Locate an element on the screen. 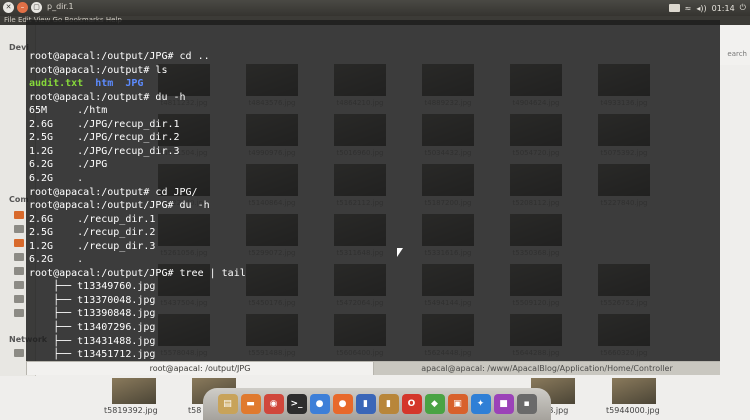 Image resolution: width=750 pixels, height=420 pixels. sidebar-item-home is located at coordinates (19, 215).